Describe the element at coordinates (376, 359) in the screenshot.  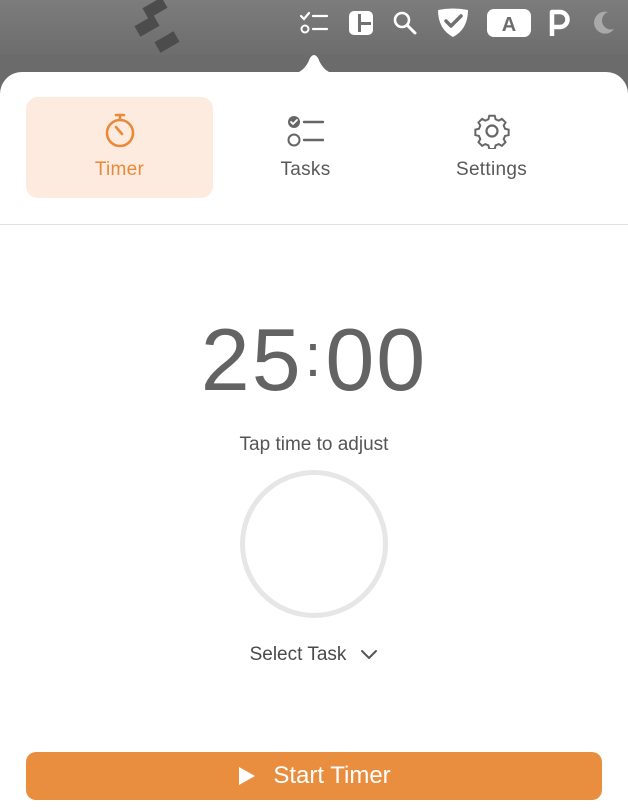
I see `timer-seconds: 00` at that location.